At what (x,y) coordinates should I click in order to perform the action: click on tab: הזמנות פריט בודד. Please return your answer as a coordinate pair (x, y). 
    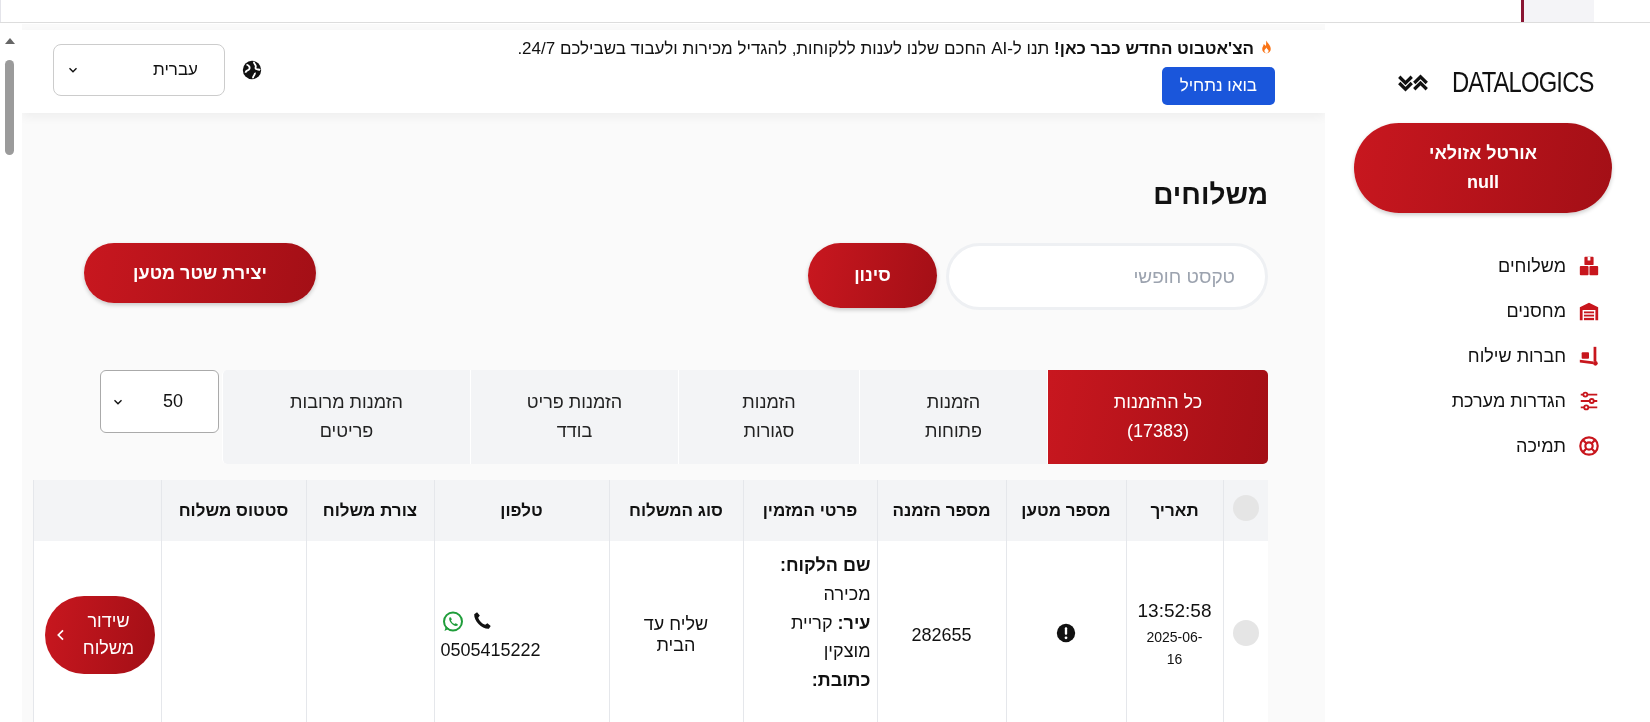
    Looking at the image, I should click on (574, 417).